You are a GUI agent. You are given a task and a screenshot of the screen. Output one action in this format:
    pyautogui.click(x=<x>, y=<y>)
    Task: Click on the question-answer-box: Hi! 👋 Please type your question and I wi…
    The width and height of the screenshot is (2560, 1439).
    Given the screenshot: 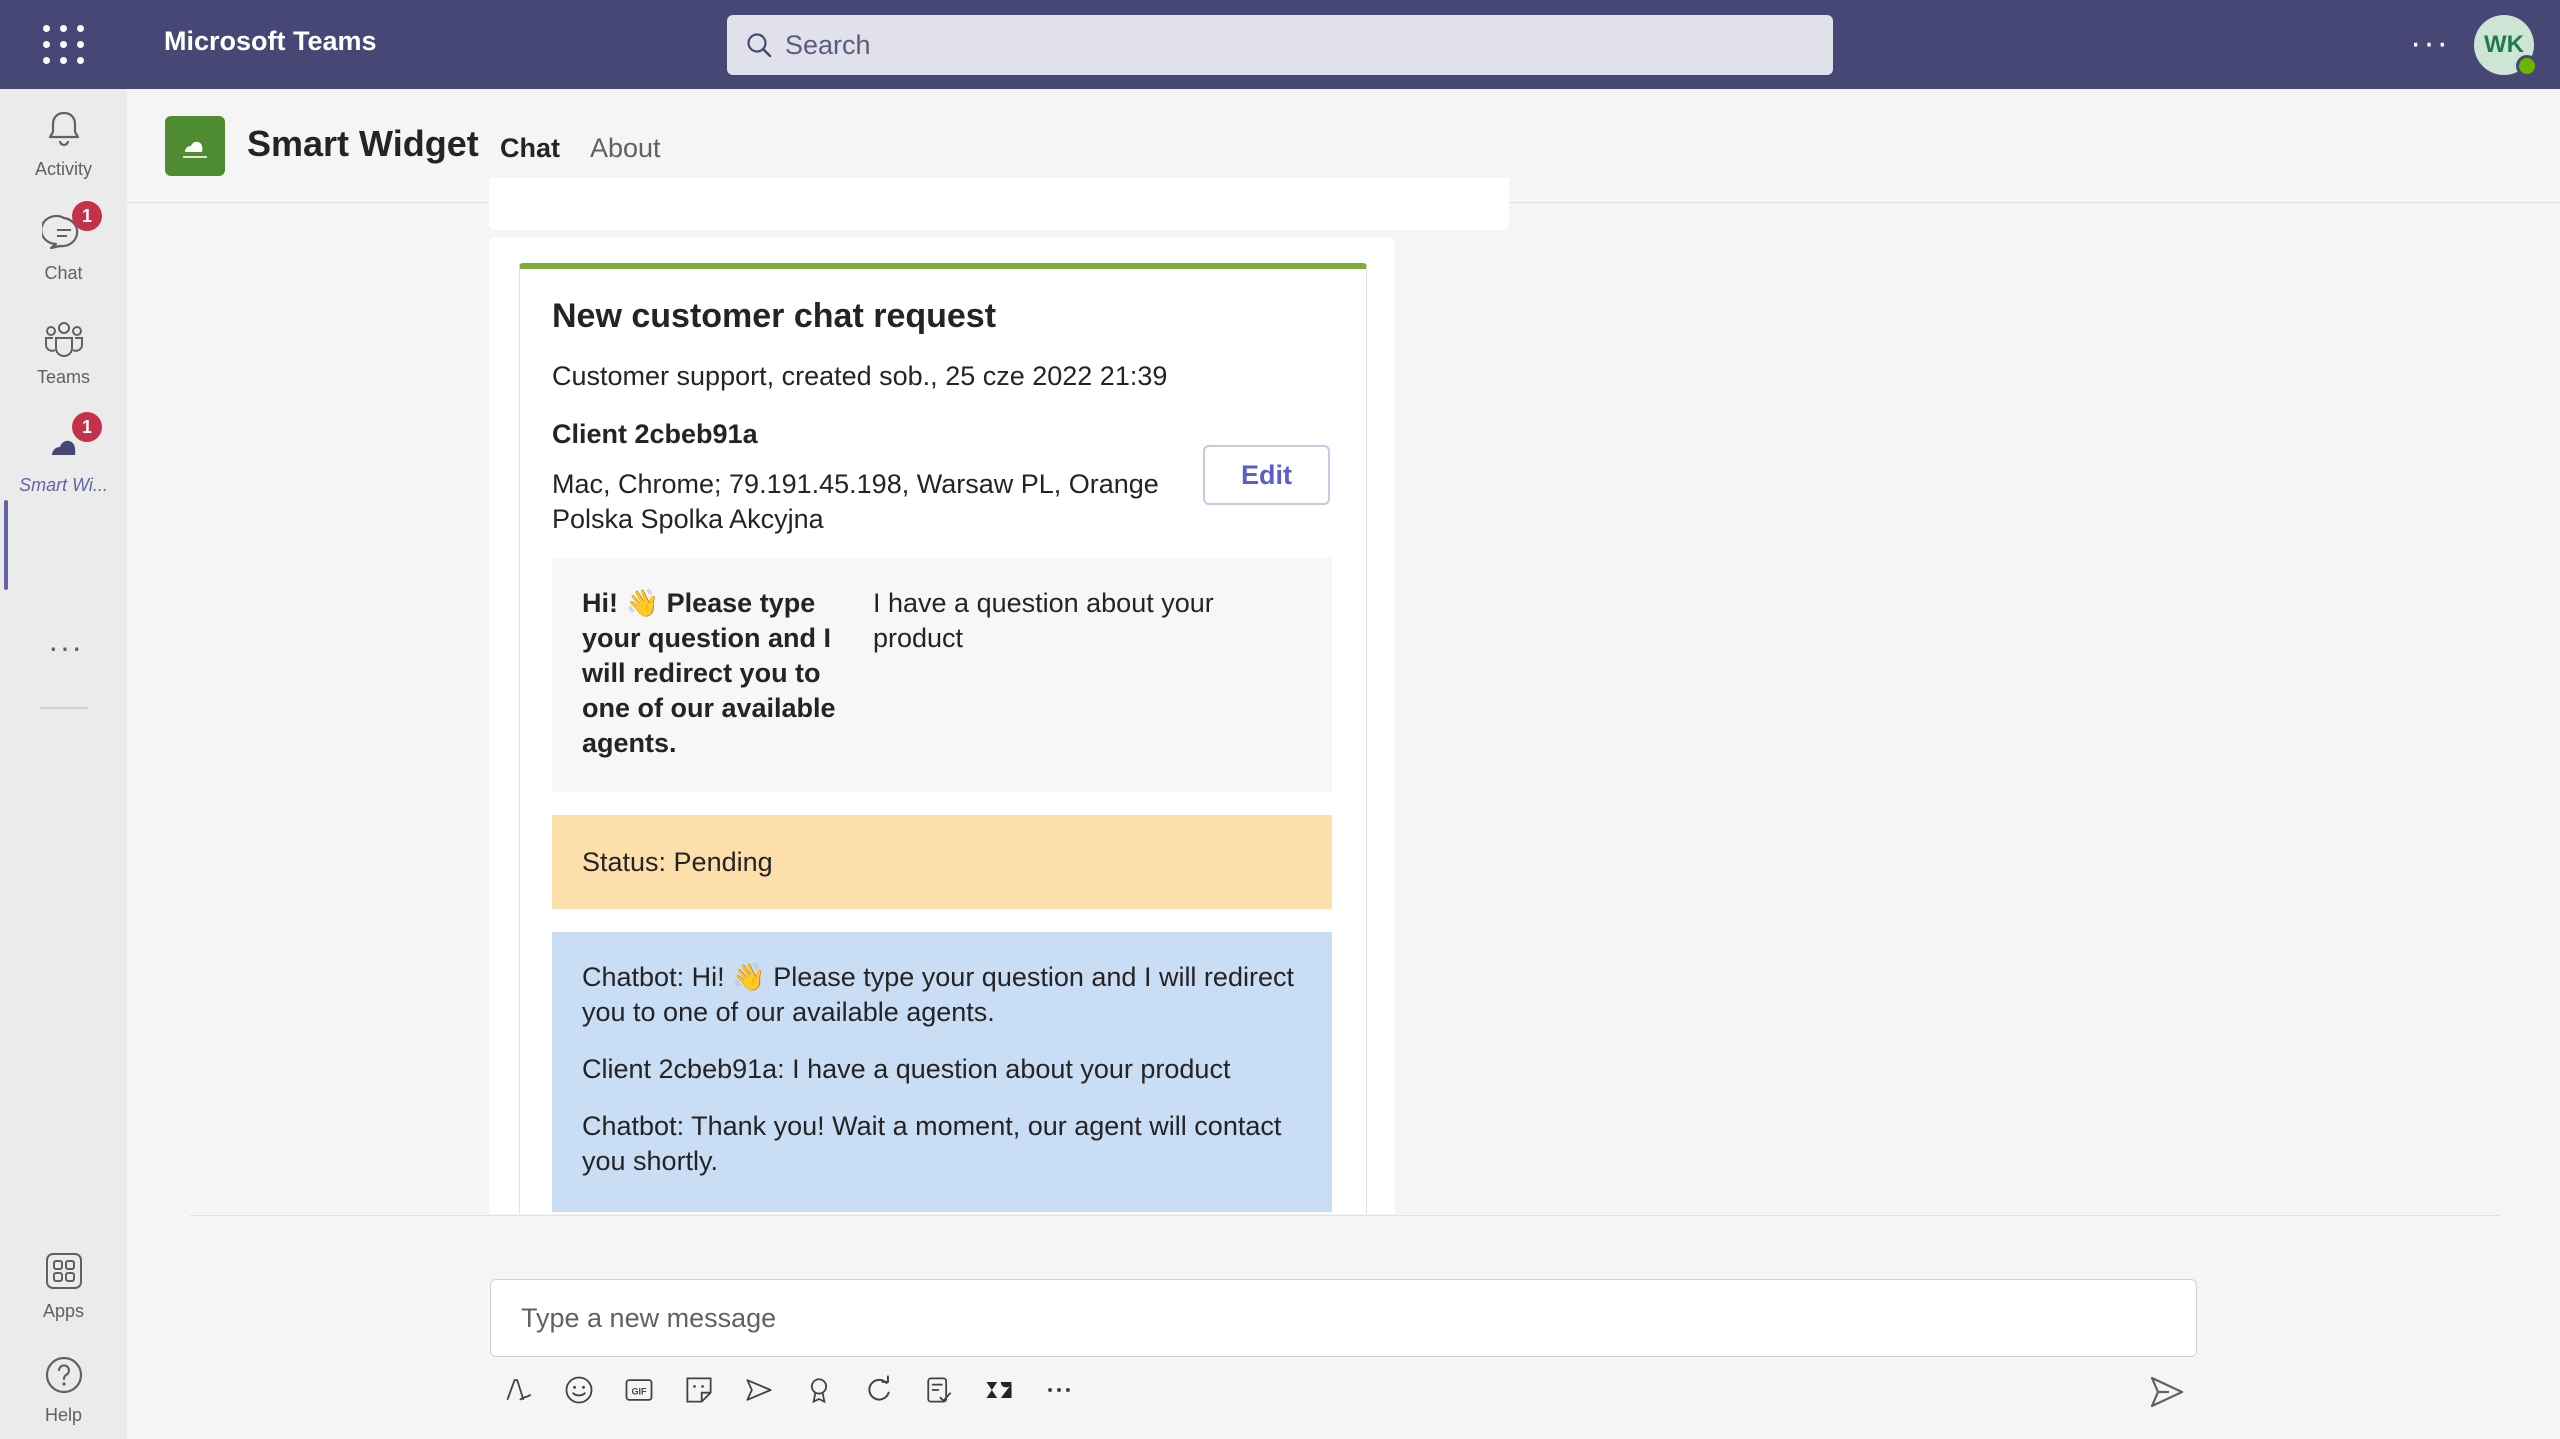 What is the action you would take?
    pyautogui.click(x=942, y=675)
    